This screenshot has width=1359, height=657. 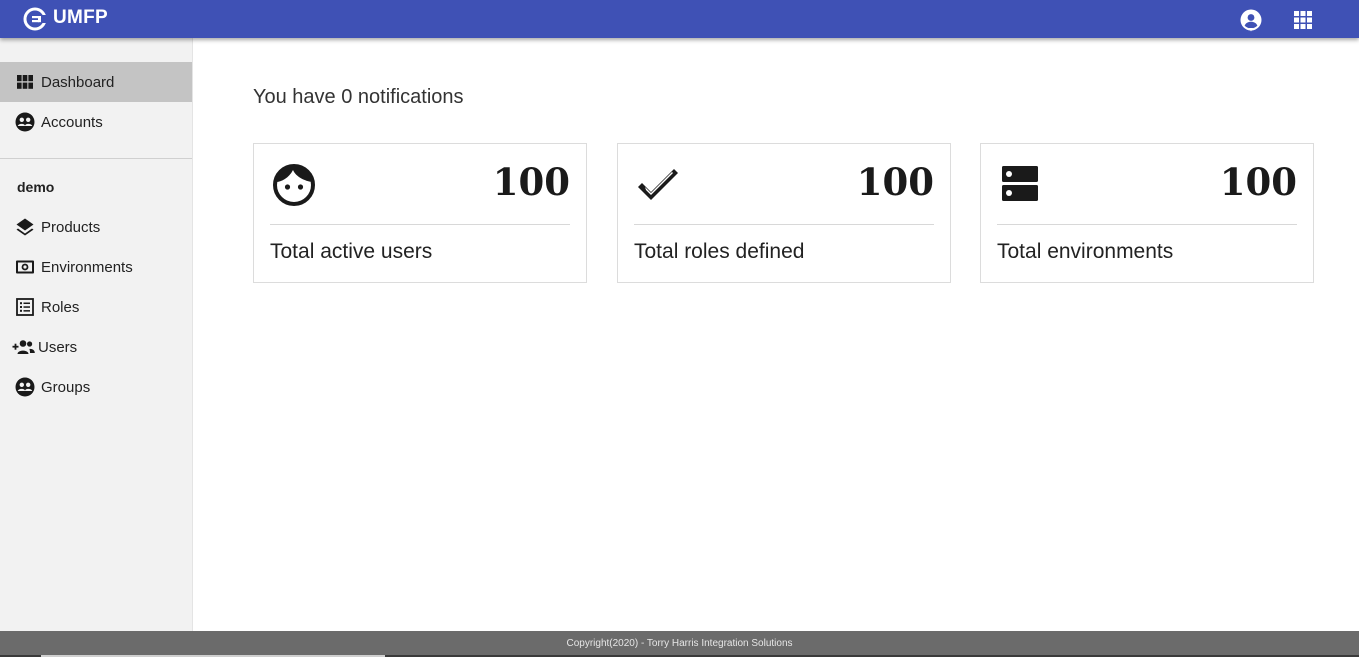 I want to click on stat-label: Total roles defined, so click(x=719, y=251).